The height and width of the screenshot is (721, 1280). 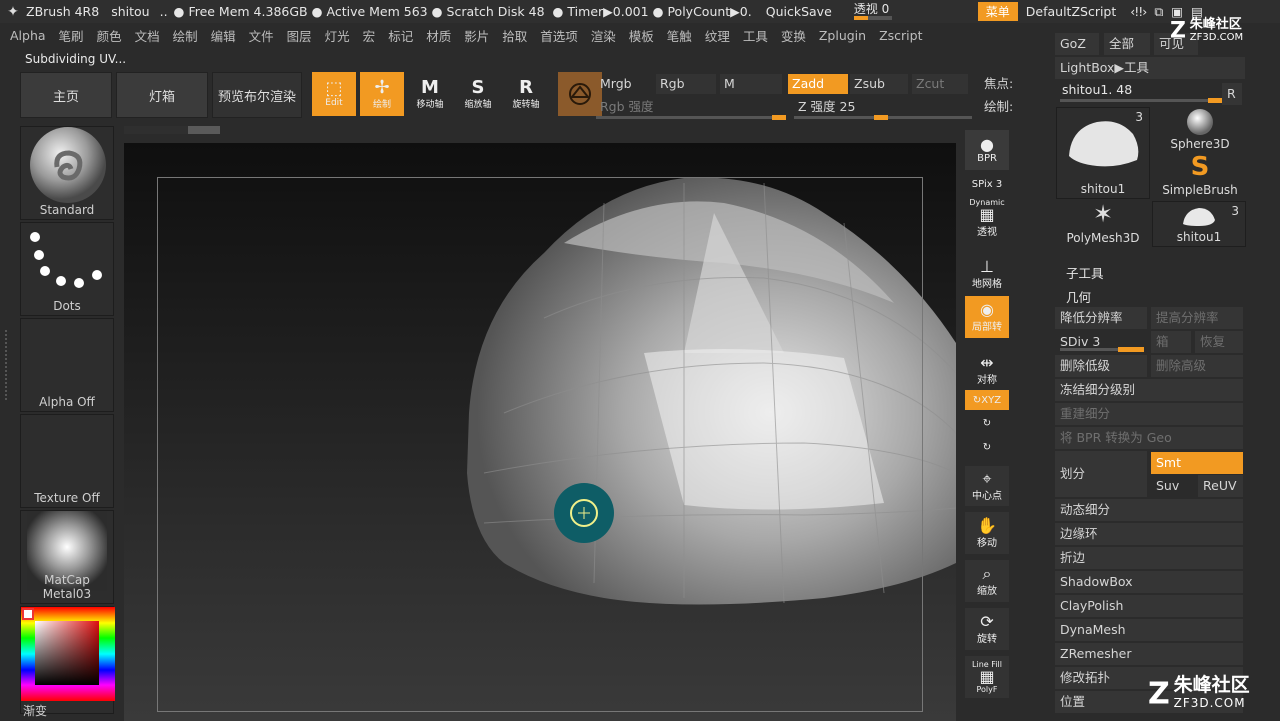 I want to click on zoom-view-button: ⌕ 缩放, so click(x=987, y=581).